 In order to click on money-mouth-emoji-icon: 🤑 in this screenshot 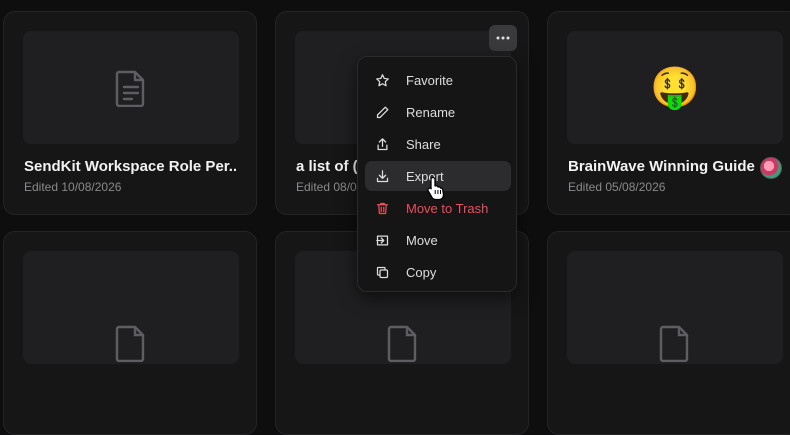, I will do `click(675, 87)`.